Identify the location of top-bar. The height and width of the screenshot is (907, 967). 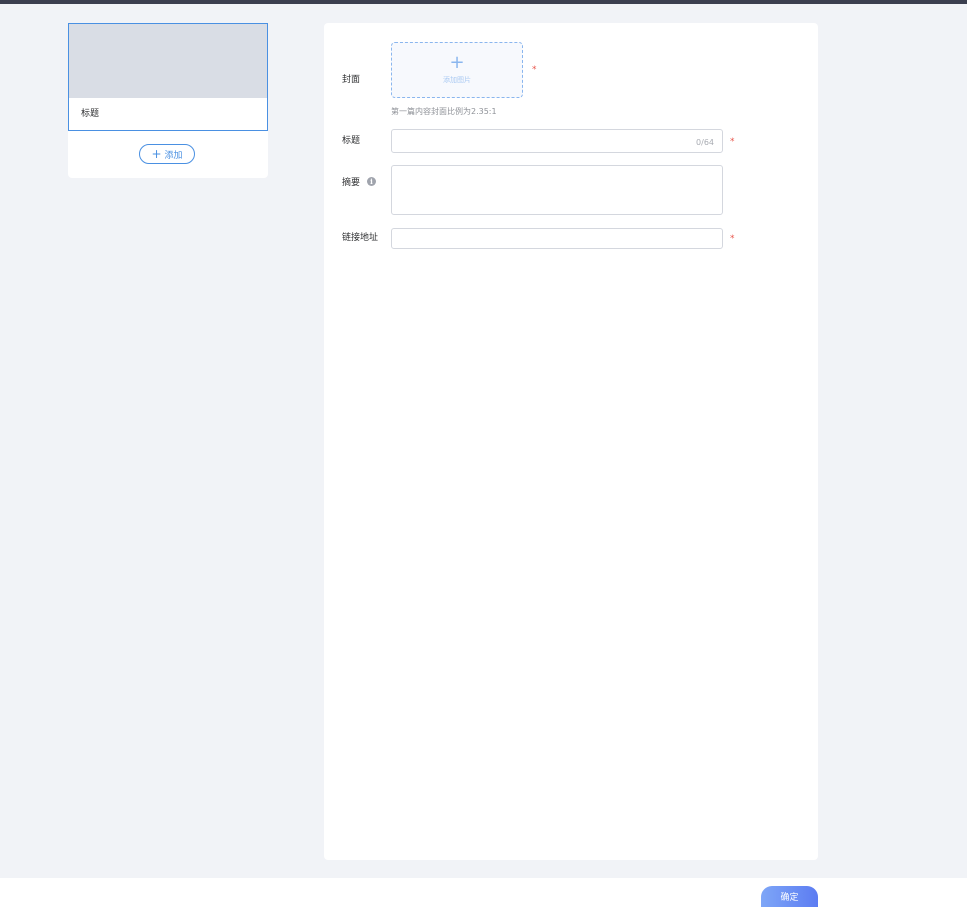
(483, 2).